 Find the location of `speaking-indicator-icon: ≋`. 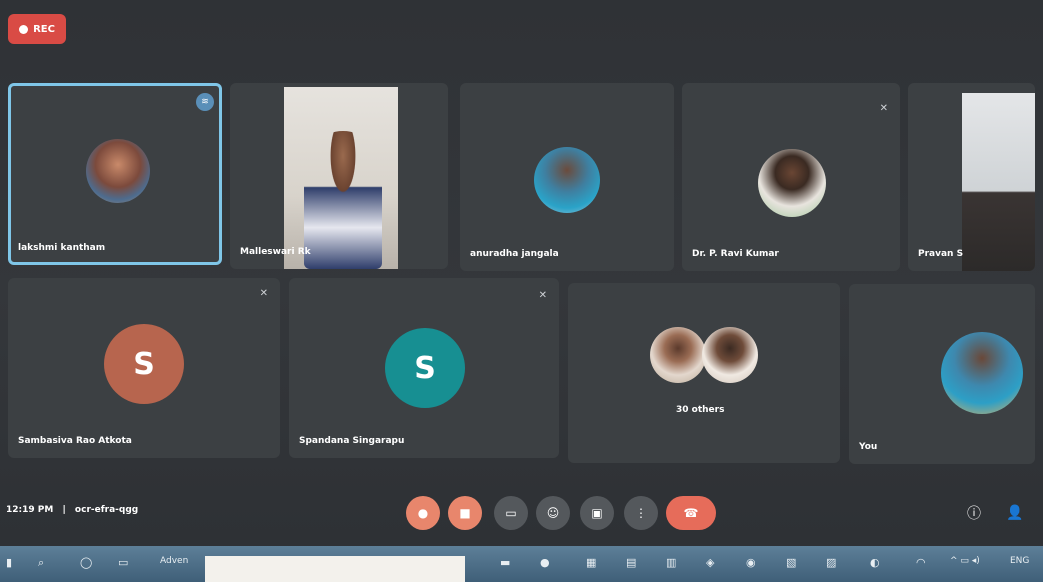

speaking-indicator-icon: ≋ is located at coordinates (205, 102).